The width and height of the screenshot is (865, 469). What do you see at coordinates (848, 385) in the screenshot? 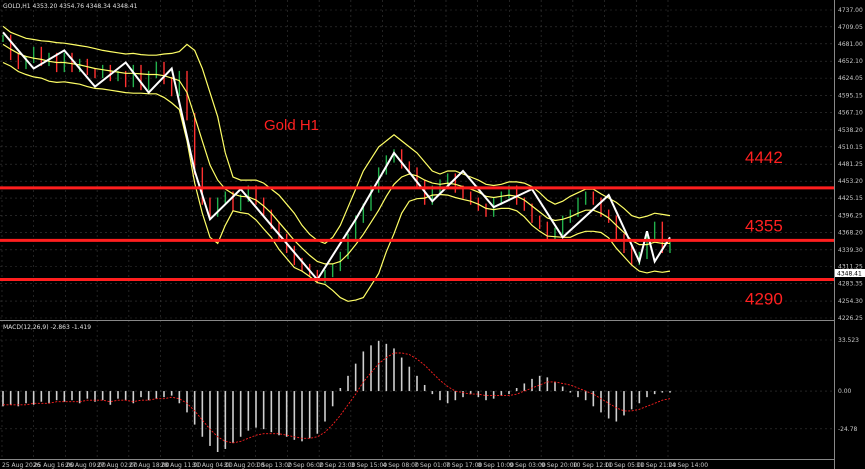
I see `macd-axis-ticks: 33.523 0.00 -24.78` at bounding box center [848, 385].